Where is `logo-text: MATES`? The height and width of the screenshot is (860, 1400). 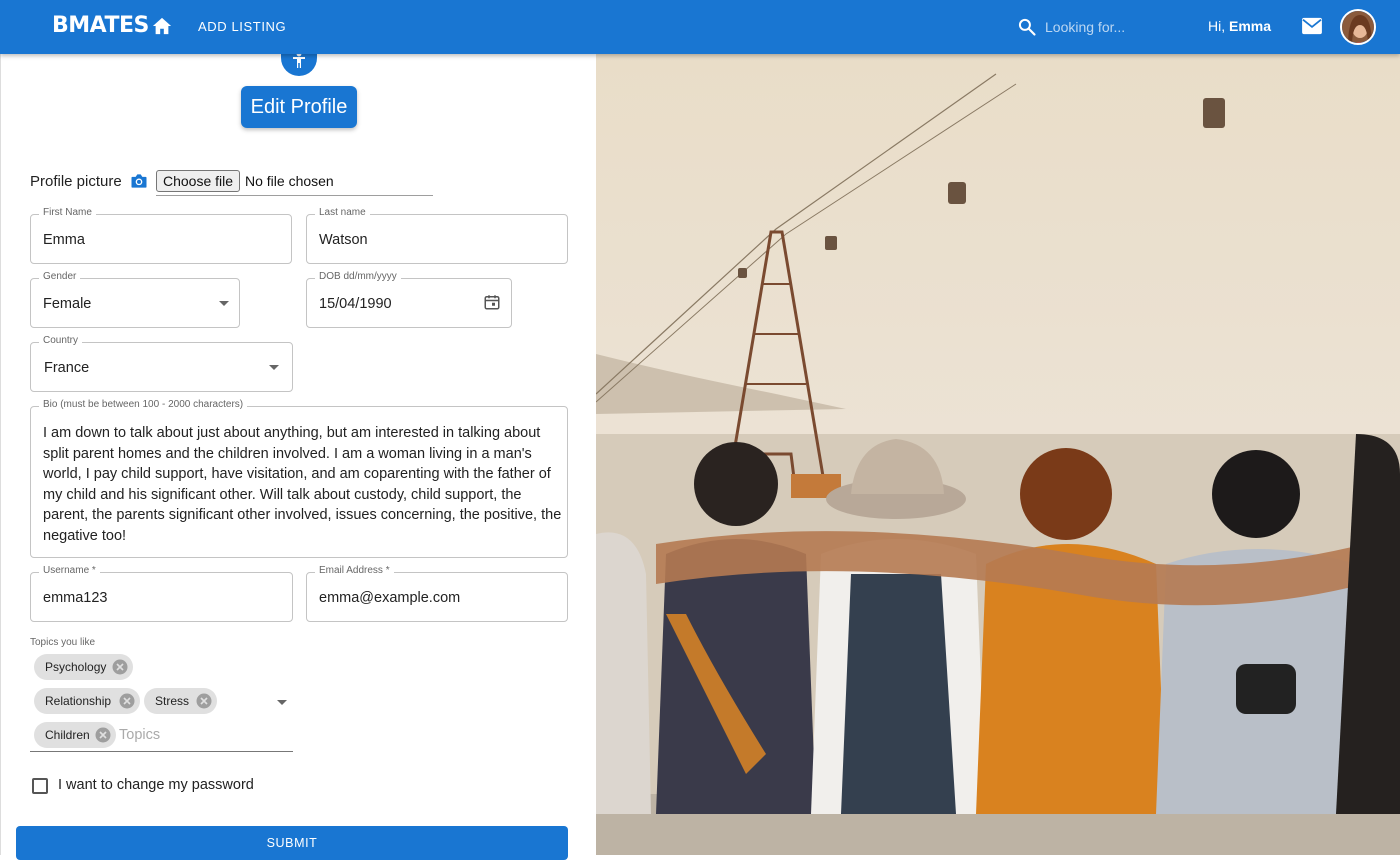
logo-text: MATES is located at coordinates (108, 25).